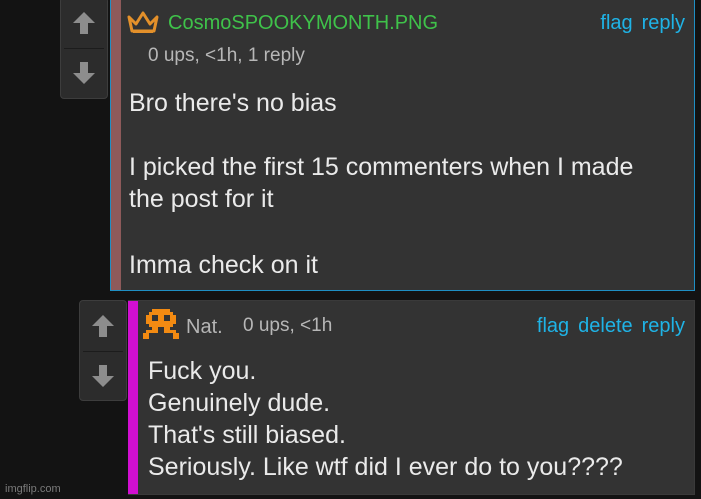 The height and width of the screenshot is (499, 701). What do you see at coordinates (204, 327) in the screenshot?
I see `username: Nat.` at bounding box center [204, 327].